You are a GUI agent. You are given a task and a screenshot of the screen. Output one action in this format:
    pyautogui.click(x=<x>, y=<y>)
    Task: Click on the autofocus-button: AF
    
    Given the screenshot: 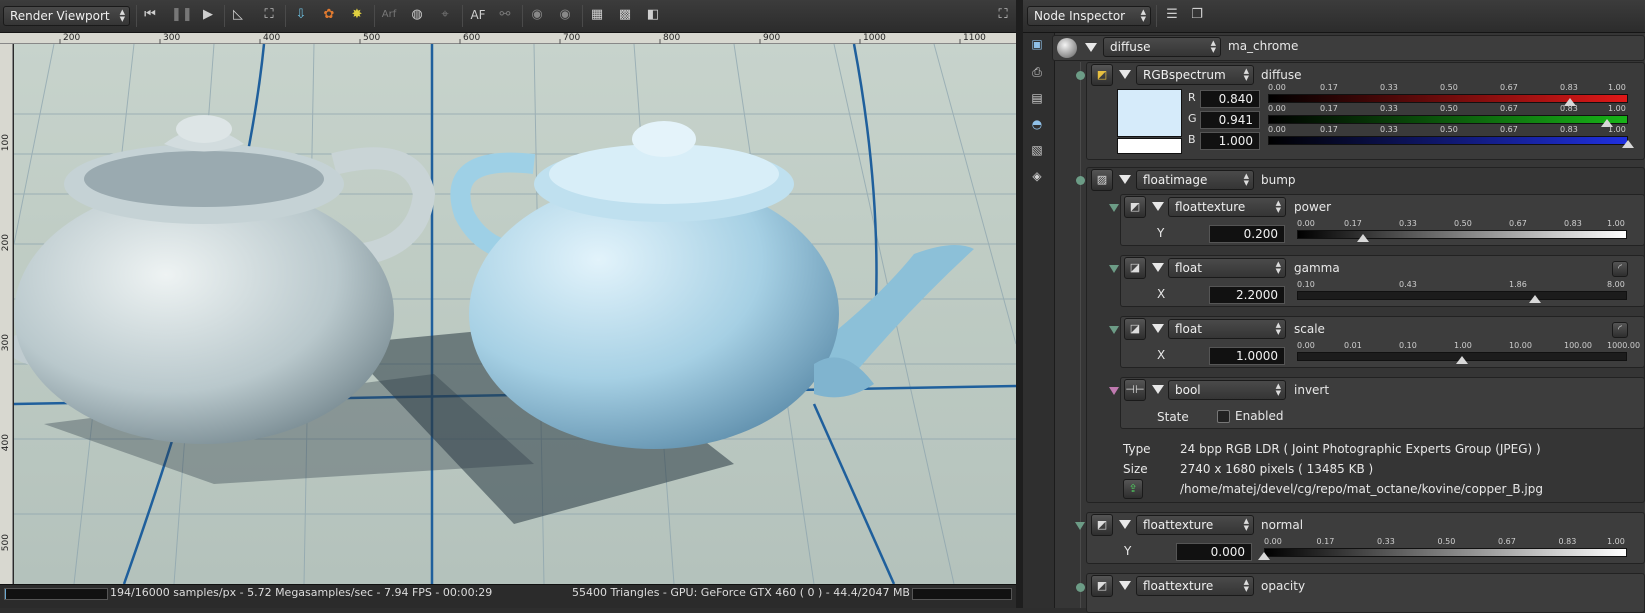 What is the action you would take?
    pyautogui.click(x=478, y=15)
    